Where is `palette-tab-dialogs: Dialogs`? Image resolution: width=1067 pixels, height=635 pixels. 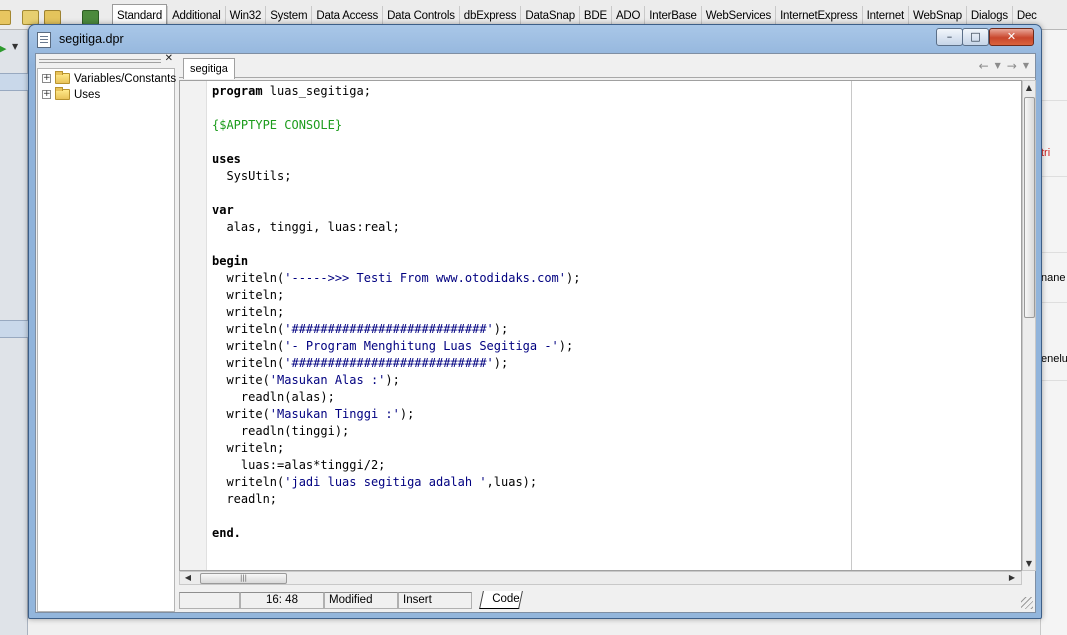
palette-tab-dialogs: Dialogs is located at coordinates (988, 15).